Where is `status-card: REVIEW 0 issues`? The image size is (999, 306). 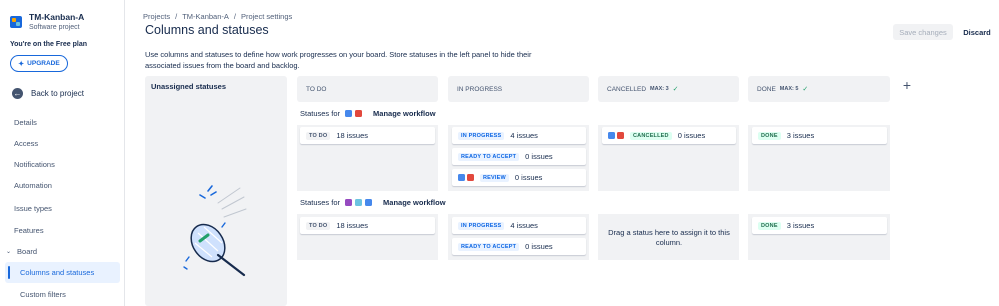 status-card: REVIEW 0 issues is located at coordinates (519, 177).